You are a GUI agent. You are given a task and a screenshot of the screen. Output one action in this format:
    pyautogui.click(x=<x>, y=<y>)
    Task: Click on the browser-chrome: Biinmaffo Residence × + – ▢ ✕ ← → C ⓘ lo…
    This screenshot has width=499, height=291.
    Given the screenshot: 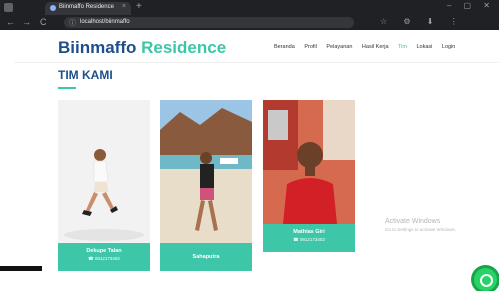 What is the action you would take?
    pyautogui.click(x=249, y=15)
    